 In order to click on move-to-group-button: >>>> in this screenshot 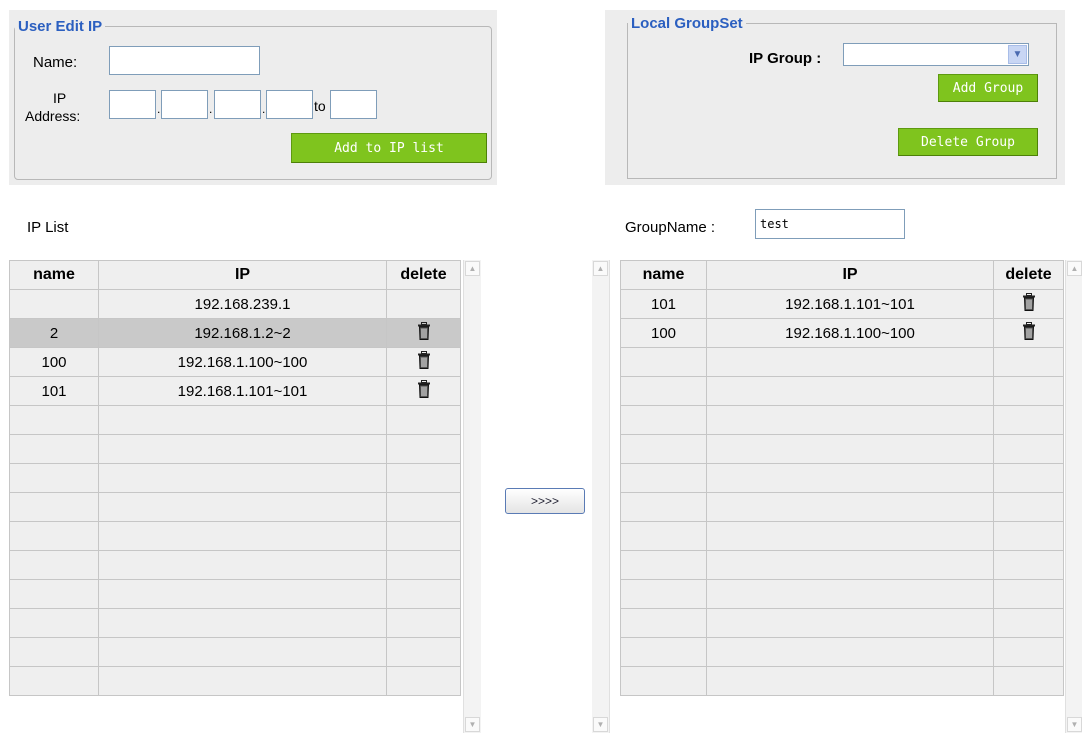, I will do `click(545, 501)`.